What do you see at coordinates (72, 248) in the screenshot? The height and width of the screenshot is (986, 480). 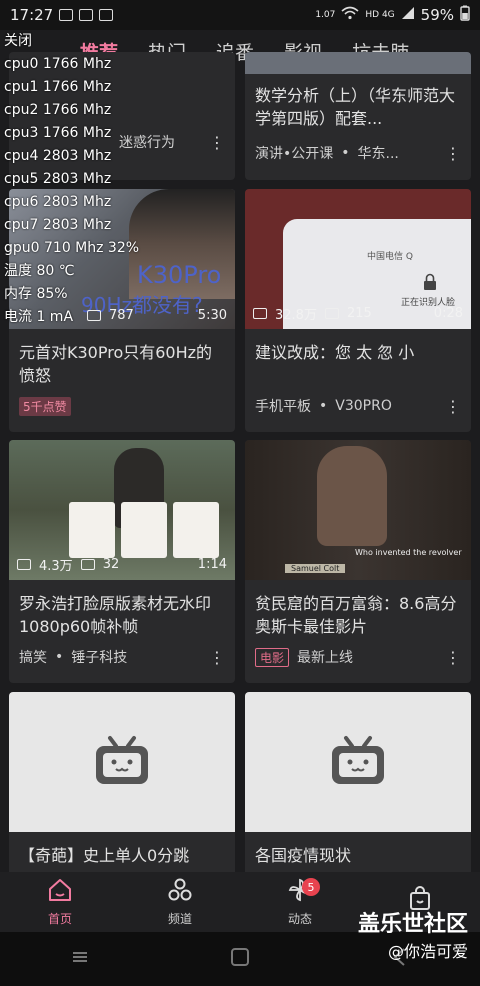 I see `gpu0-line: gpu0 710 Mhz 32%` at bounding box center [72, 248].